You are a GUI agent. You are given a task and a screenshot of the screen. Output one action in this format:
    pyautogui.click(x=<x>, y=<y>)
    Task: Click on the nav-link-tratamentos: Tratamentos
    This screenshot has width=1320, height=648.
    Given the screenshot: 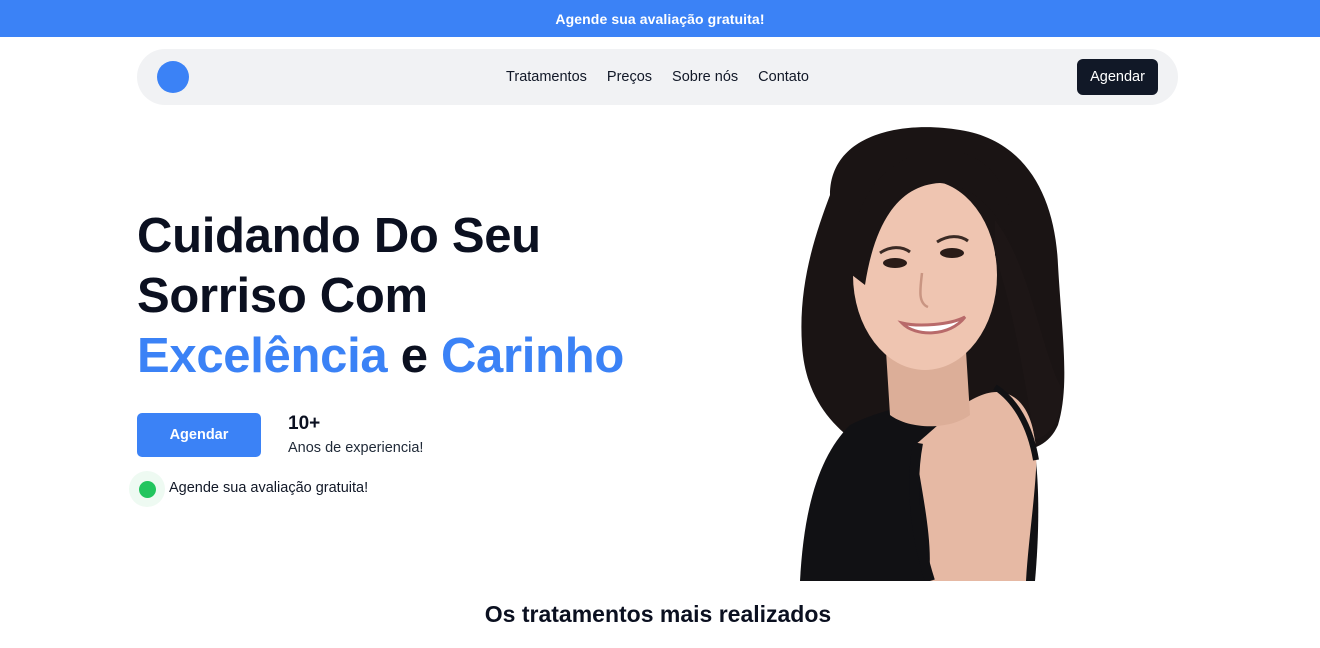 What is the action you would take?
    pyautogui.click(x=546, y=77)
    